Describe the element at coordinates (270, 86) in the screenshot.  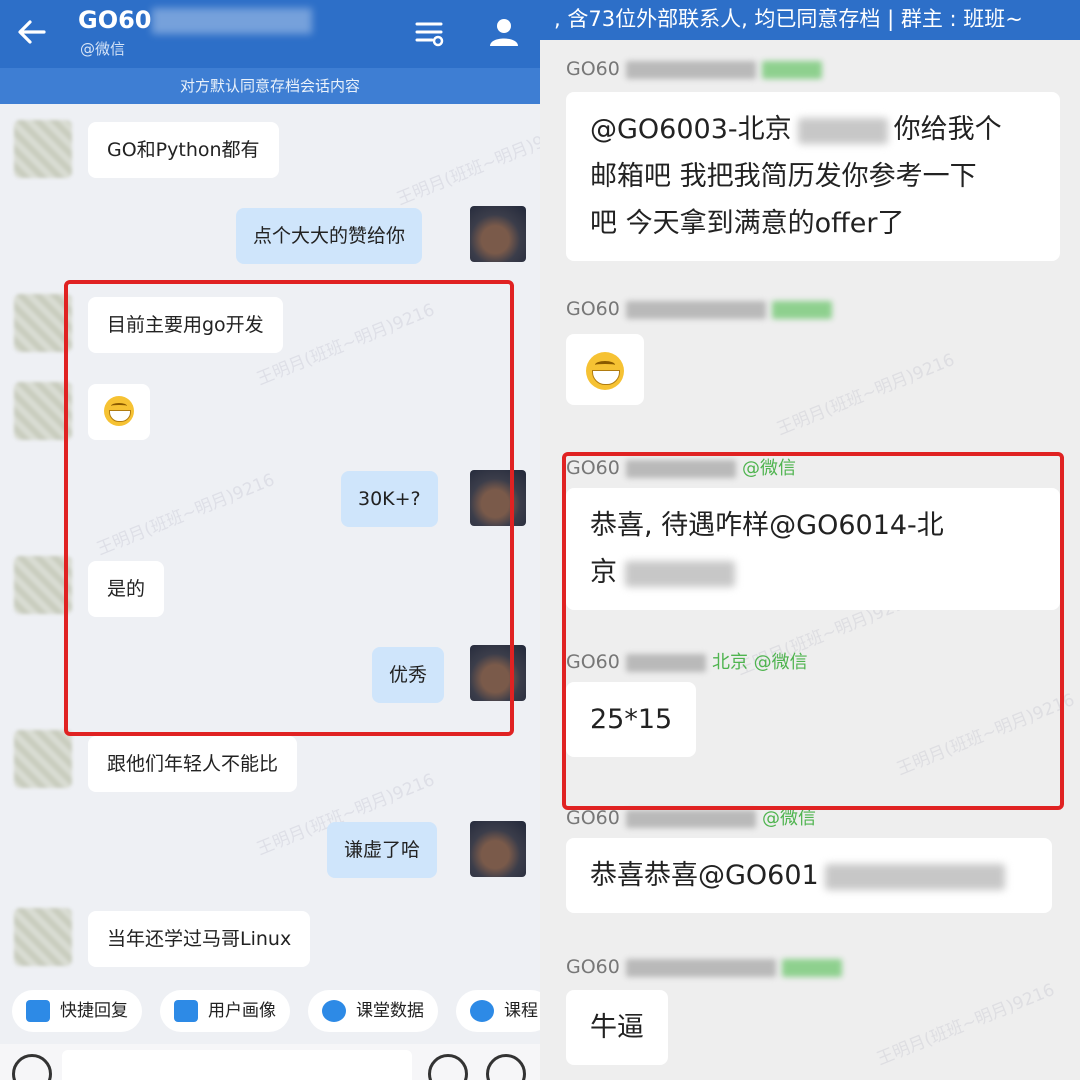
I see `archive-notice: 对方默认同意存档会话内容` at that location.